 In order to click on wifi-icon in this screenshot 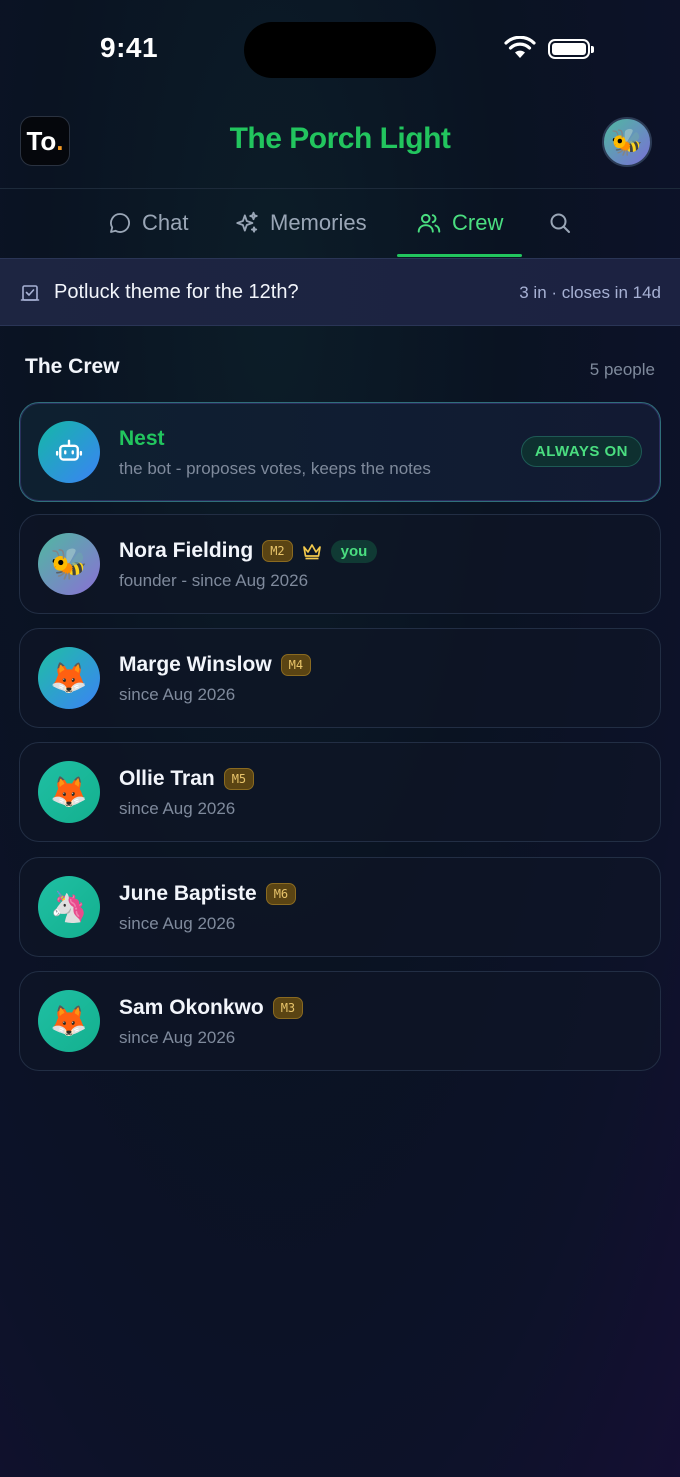, I will do `click(520, 47)`.